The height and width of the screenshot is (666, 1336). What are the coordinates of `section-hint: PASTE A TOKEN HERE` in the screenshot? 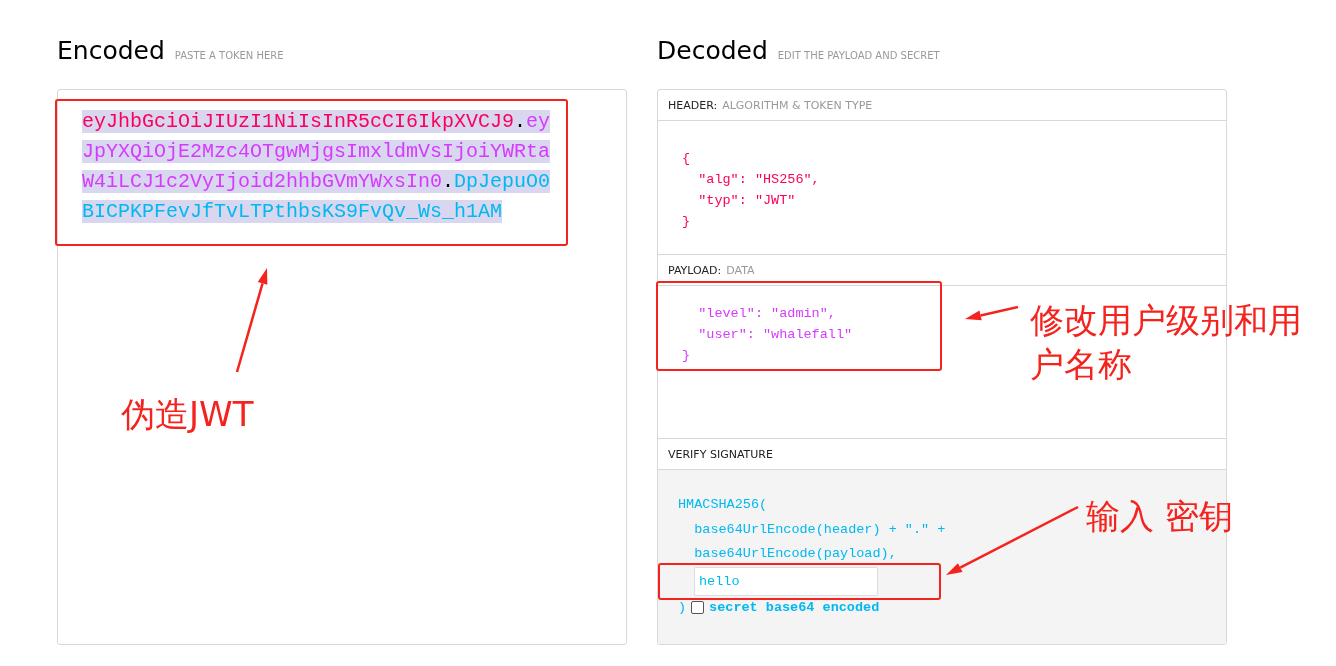 It's located at (229, 56).